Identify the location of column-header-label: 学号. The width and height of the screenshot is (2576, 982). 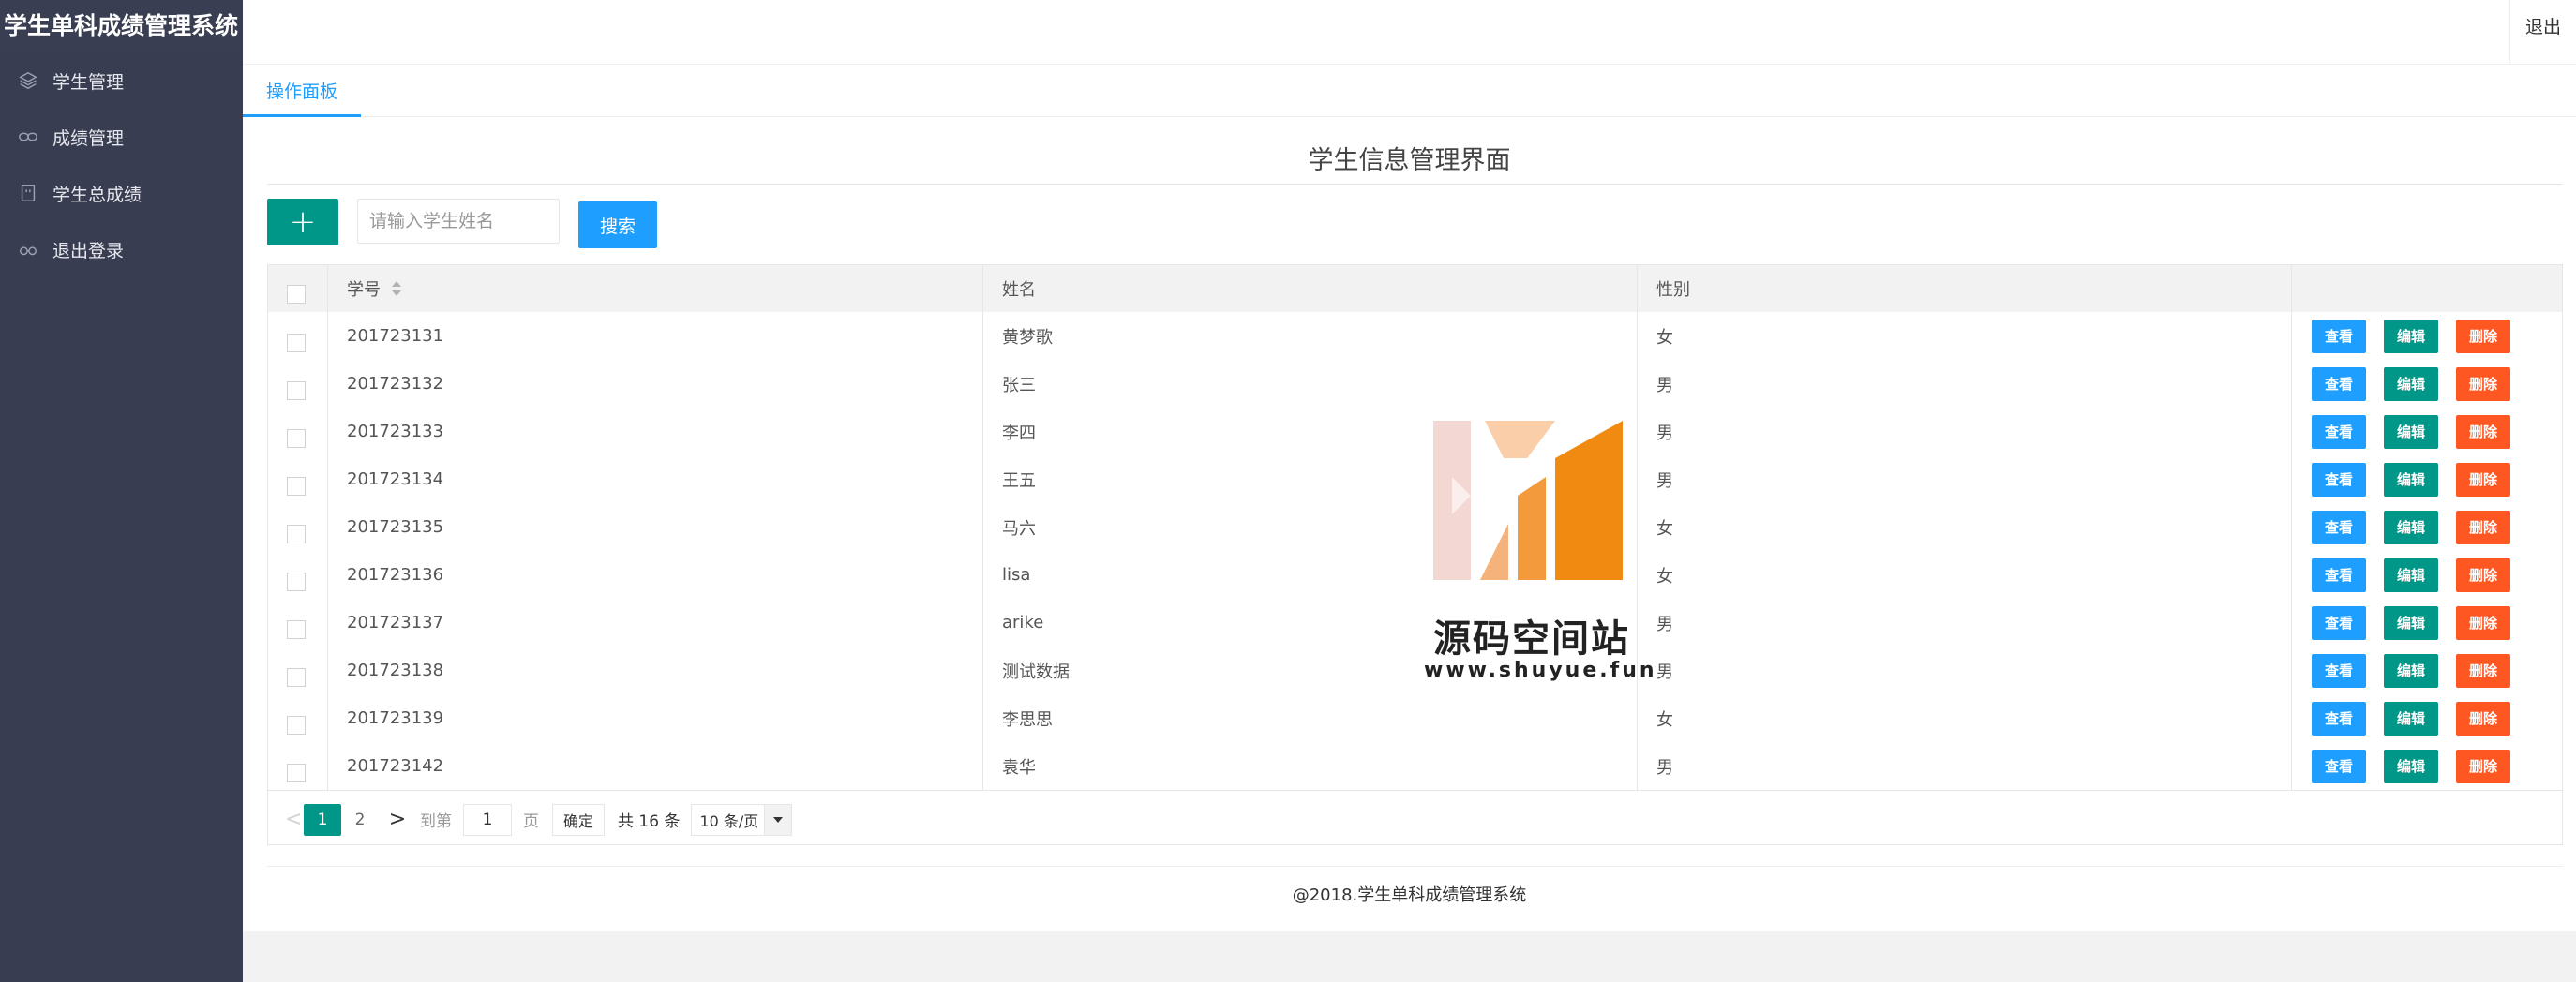
(364, 290).